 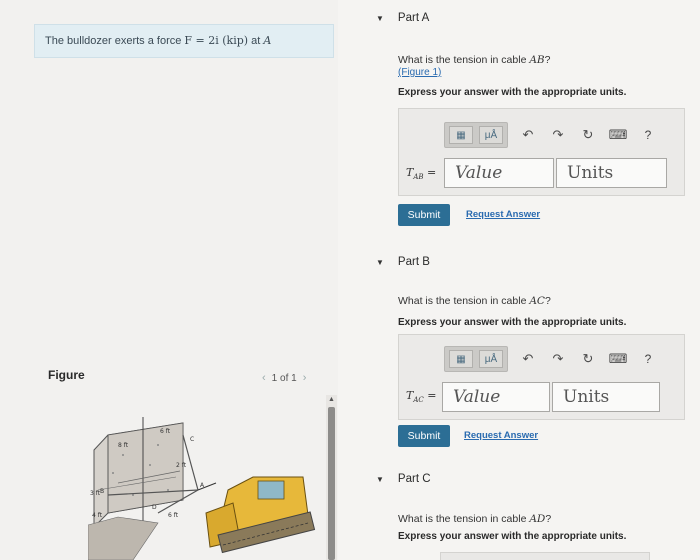 I want to click on part-b-title: Part B, so click(x=413, y=262).